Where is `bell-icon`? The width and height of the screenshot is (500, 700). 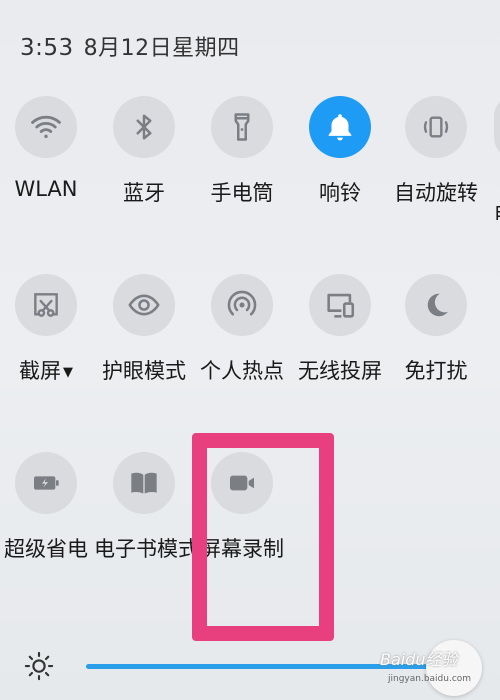 bell-icon is located at coordinates (340, 127).